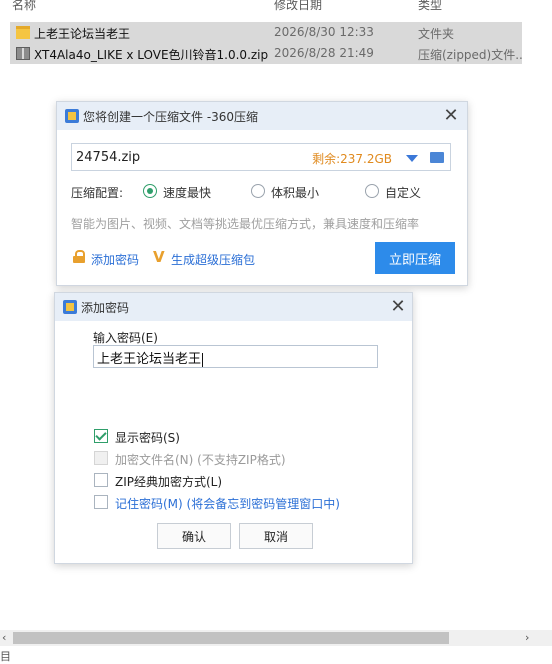 This screenshot has width=552, height=664. Describe the element at coordinates (125, 338) in the screenshot. I see `password-label: 输入密码(E)` at that location.